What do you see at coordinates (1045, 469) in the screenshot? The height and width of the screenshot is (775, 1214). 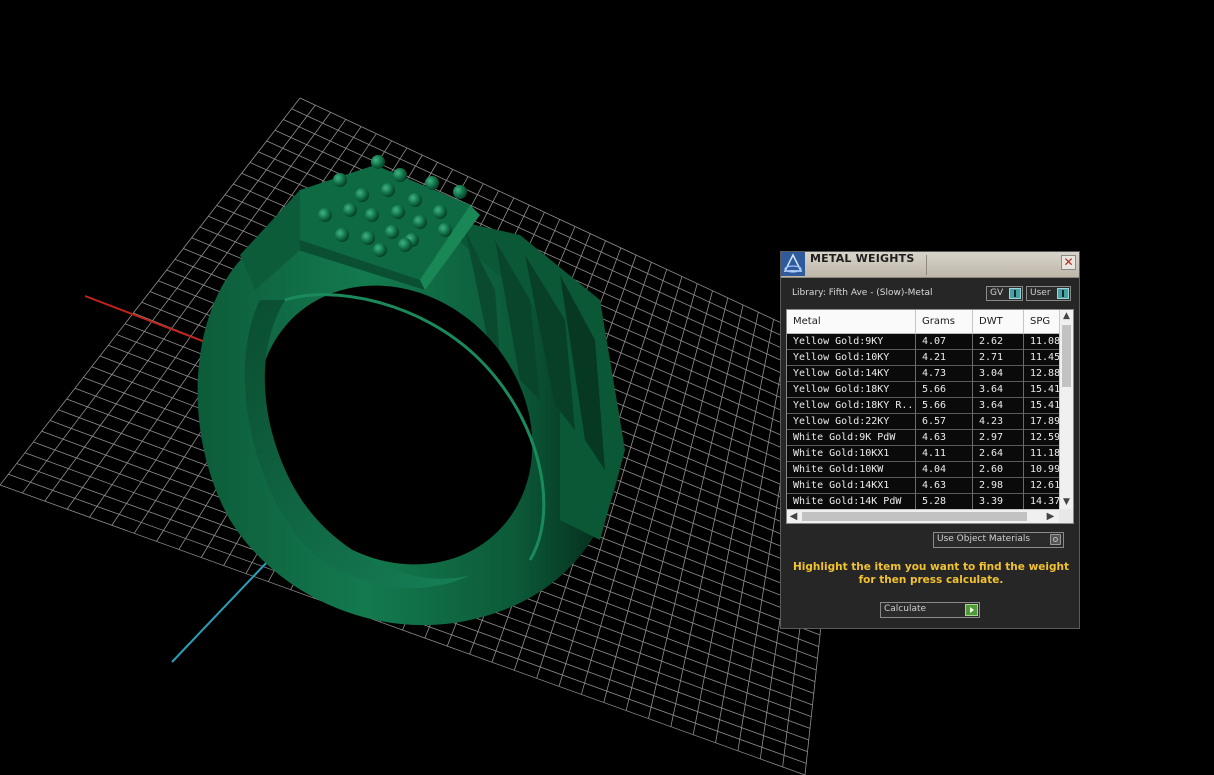 I see `cell-spg: 10.99` at bounding box center [1045, 469].